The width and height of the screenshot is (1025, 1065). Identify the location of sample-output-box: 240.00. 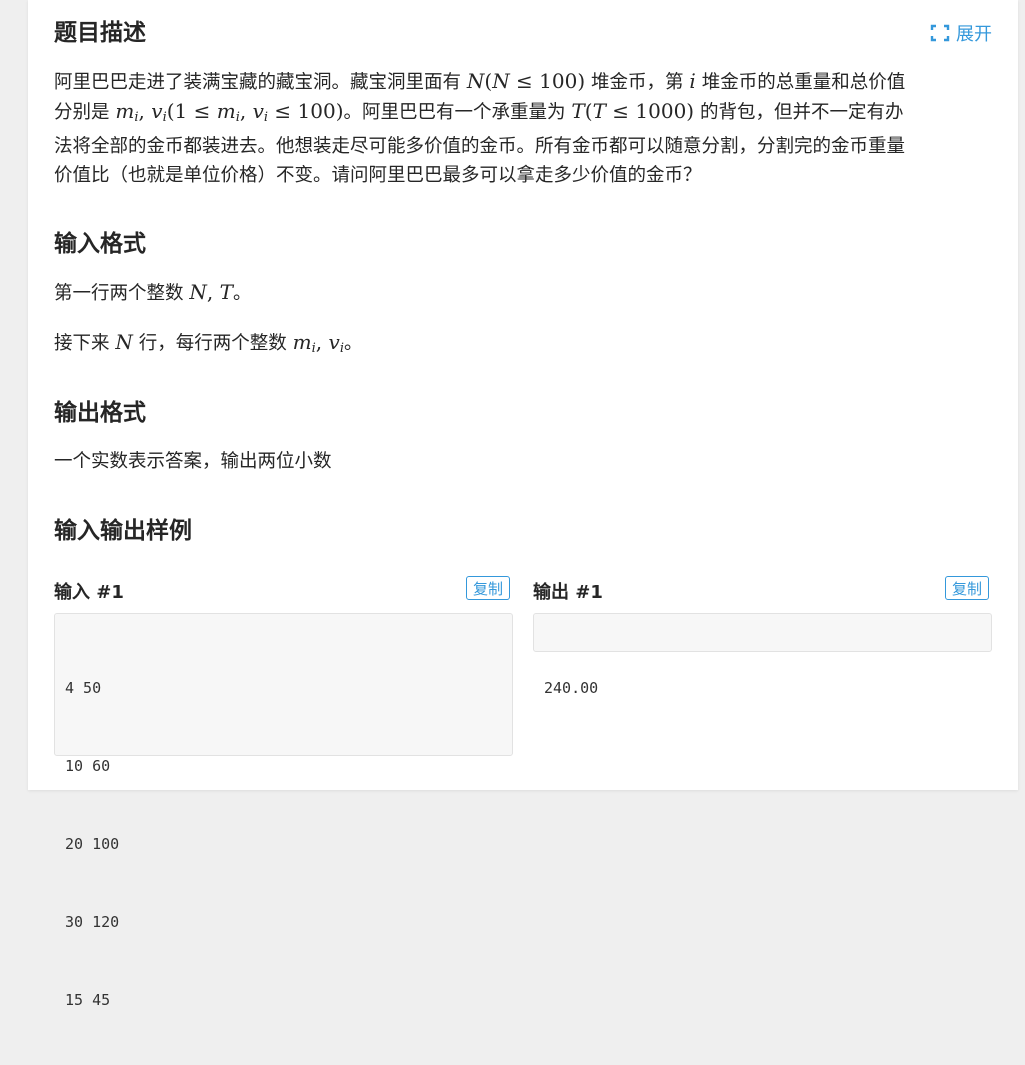
(762, 655).